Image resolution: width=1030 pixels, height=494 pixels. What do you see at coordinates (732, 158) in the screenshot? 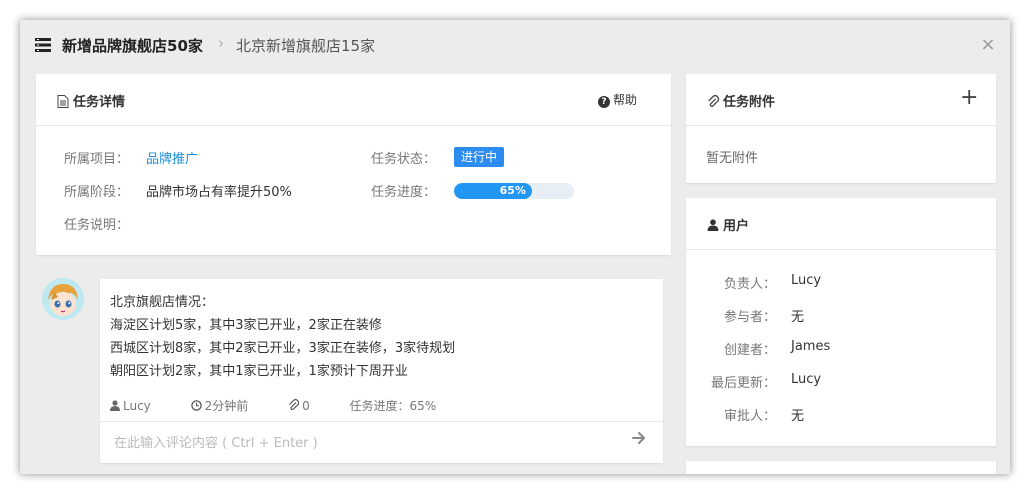
I see `attachments-empty-text: 暂无附件` at bounding box center [732, 158].